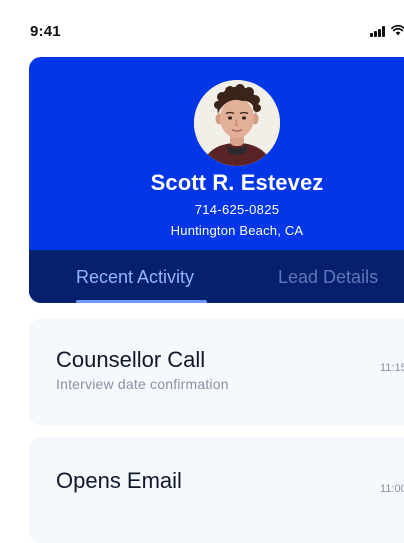 This screenshot has height=543, width=404. I want to click on status-time: 9:41, so click(45, 31).